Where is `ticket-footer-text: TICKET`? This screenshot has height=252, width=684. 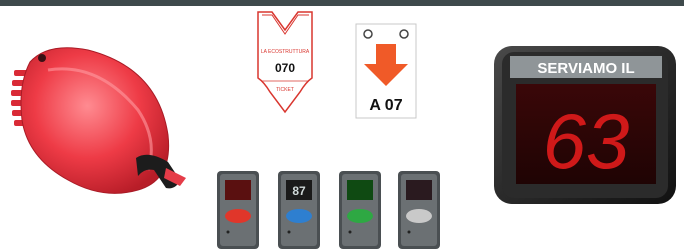 ticket-footer-text: TICKET is located at coordinates (285, 90).